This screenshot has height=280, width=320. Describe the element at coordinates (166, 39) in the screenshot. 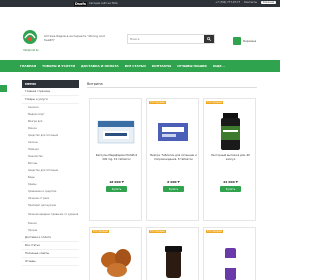

I see `search-input` at that location.